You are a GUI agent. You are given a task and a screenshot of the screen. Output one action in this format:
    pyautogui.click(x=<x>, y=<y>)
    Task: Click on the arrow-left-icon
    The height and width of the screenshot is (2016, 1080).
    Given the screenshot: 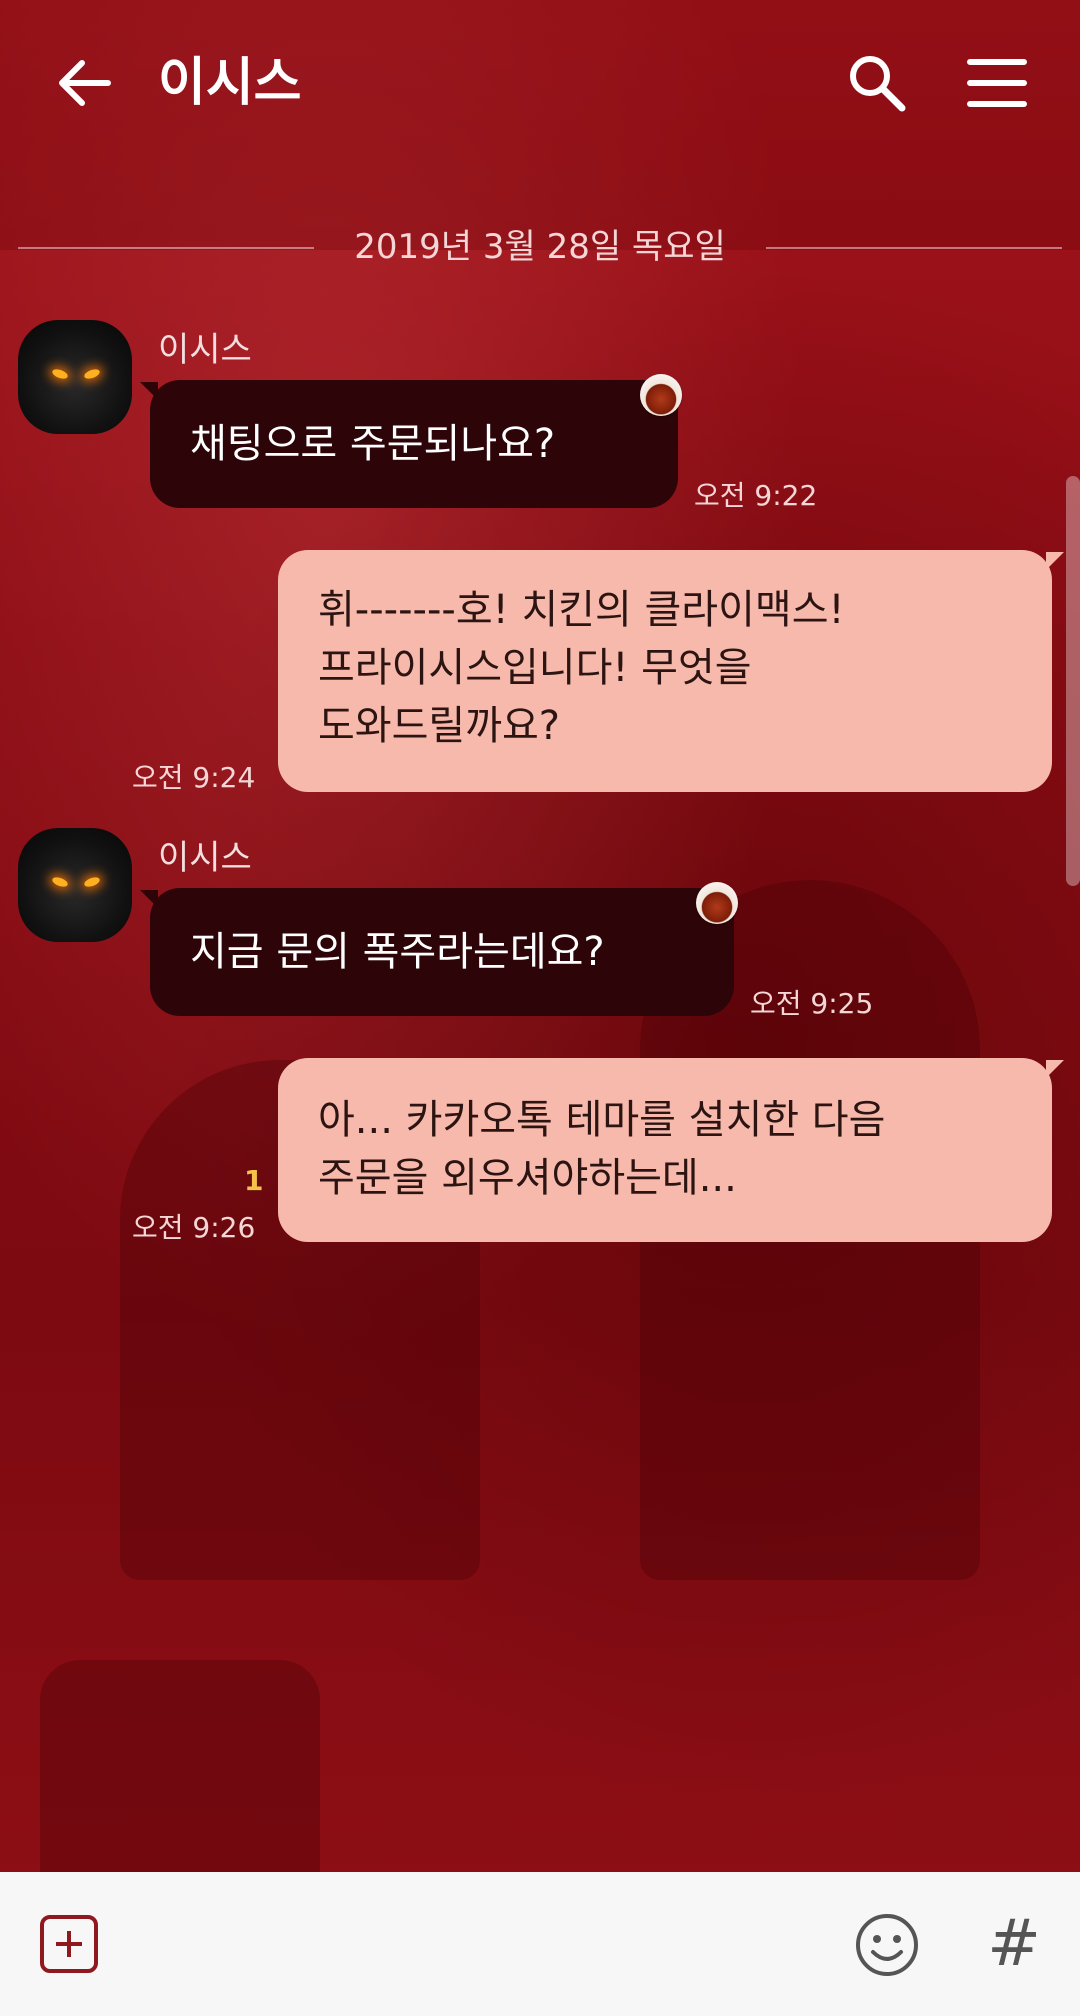 What is the action you would take?
    pyautogui.click(x=85, y=83)
    